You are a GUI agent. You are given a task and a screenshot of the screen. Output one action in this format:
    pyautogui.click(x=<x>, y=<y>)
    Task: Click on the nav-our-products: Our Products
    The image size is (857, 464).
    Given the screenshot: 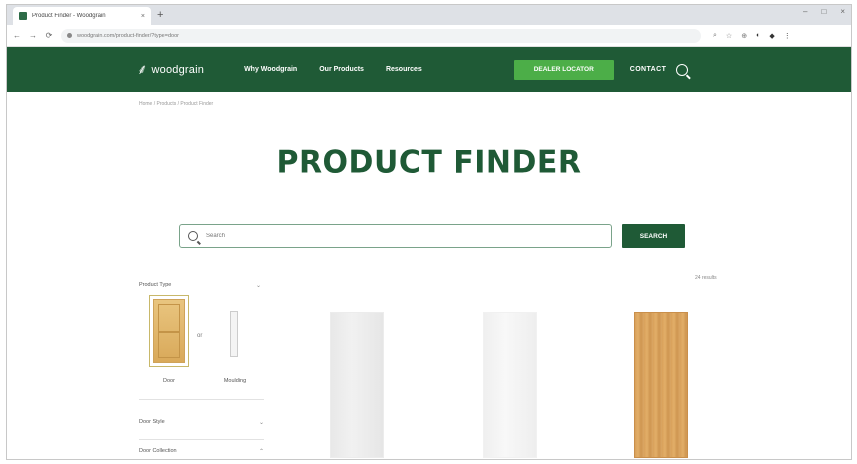 What is the action you would take?
    pyautogui.click(x=341, y=69)
    